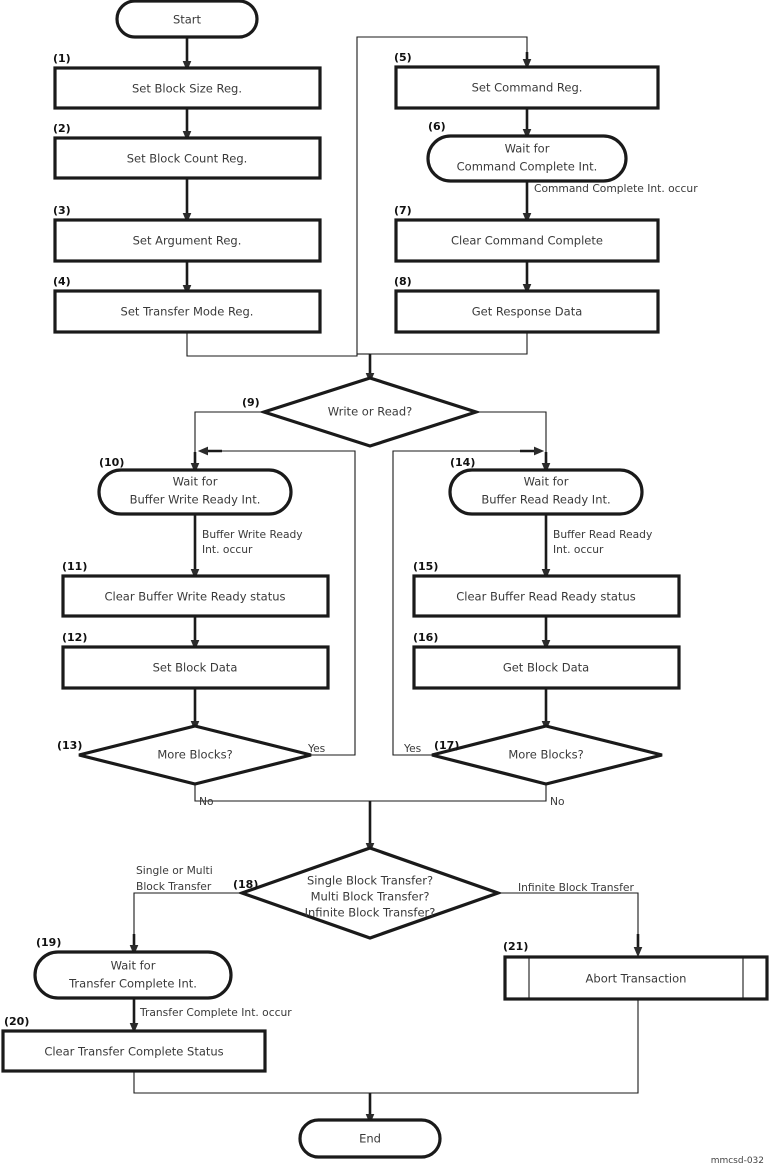 The height and width of the screenshot is (1170, 769). Describe the element at coordinates (576, 887) in the screenshot. I see `edge-label-infinite-block-transfer: Infinite Block Transfer` at that location.